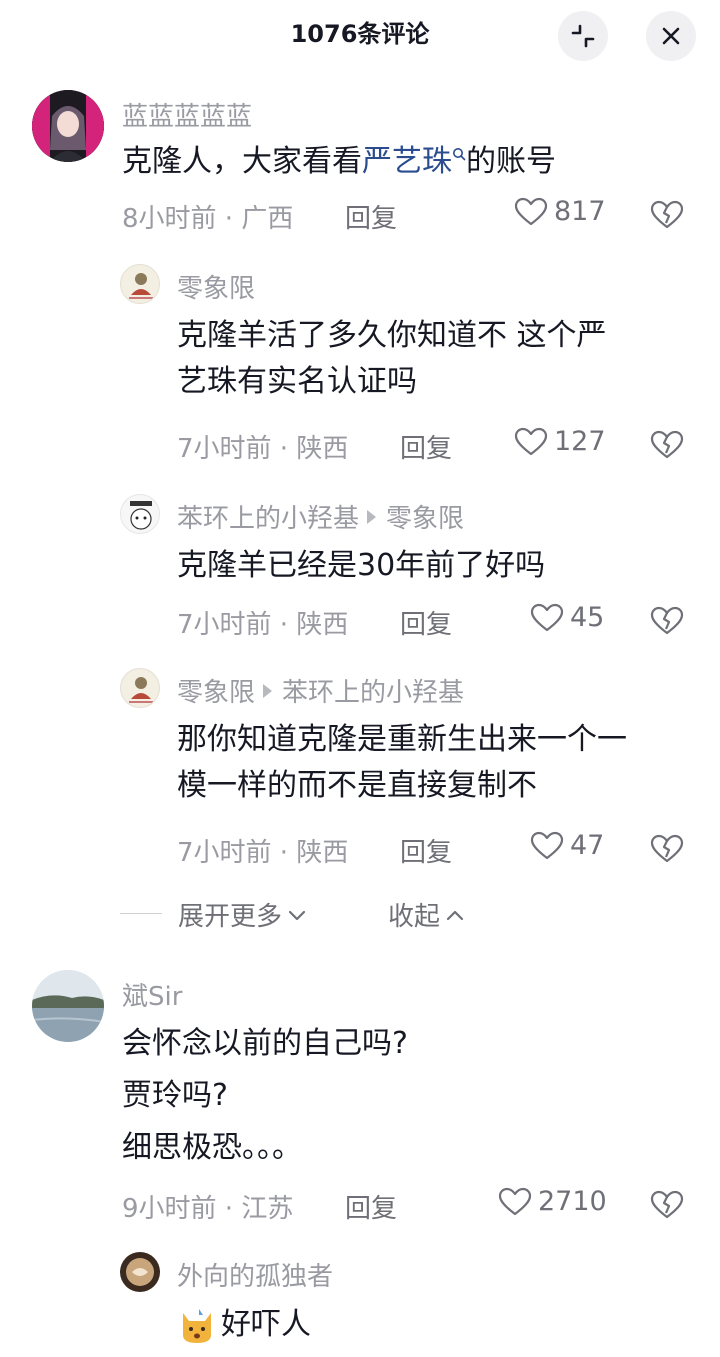 The height and width of the screenshot is (1357, 720). I want to click on minimize-button, so click(583, 36).